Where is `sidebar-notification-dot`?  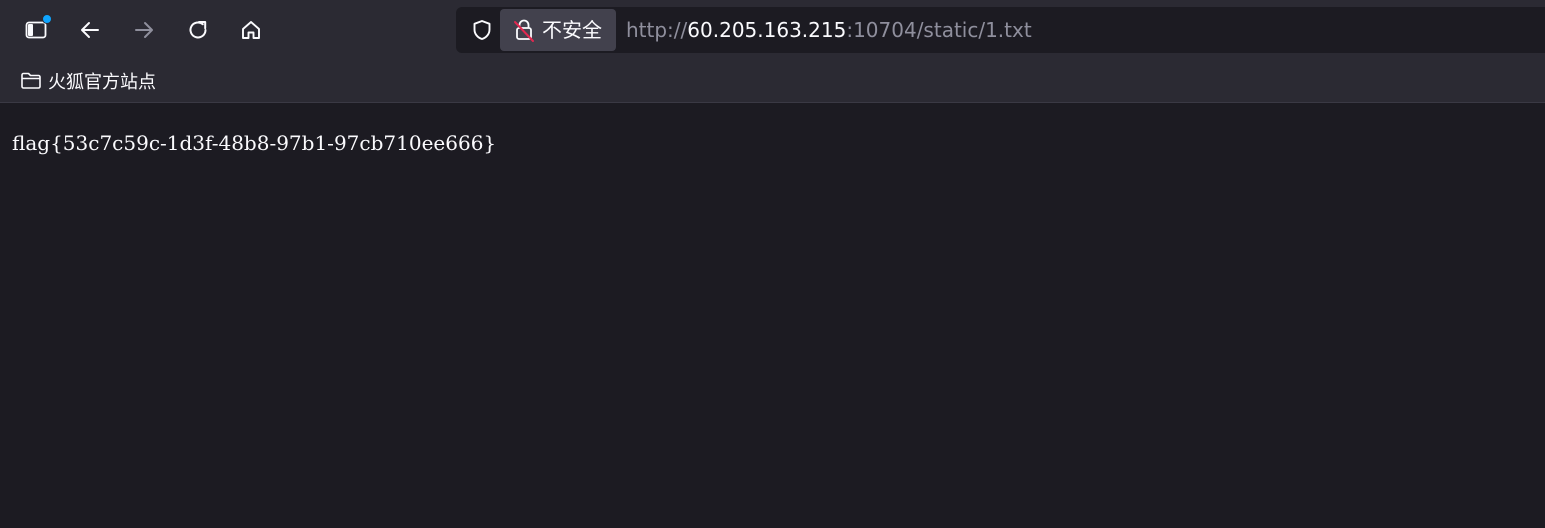 sidebar-notification-dot is located at coordinates (47, 19).